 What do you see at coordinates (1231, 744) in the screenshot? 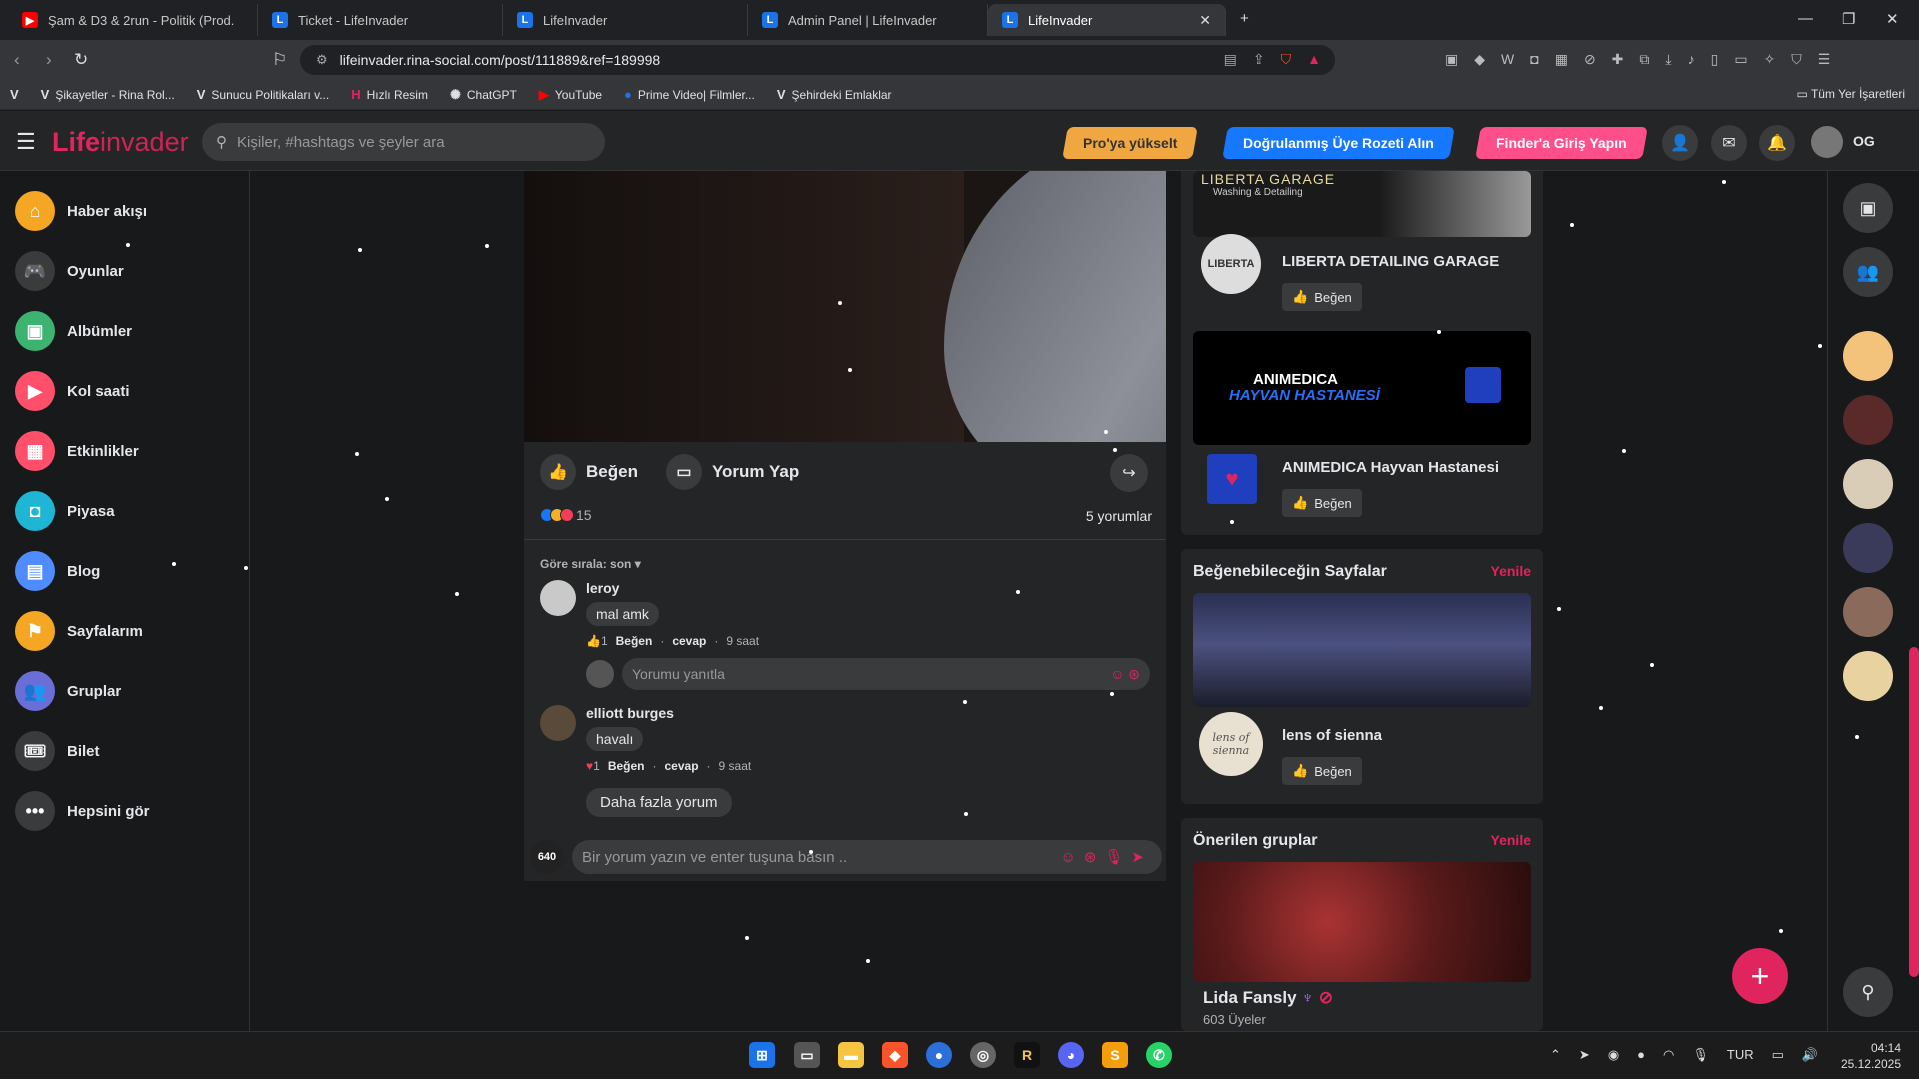
I see `page-logo: lens of sienna` at bounding box center [1231, 744].